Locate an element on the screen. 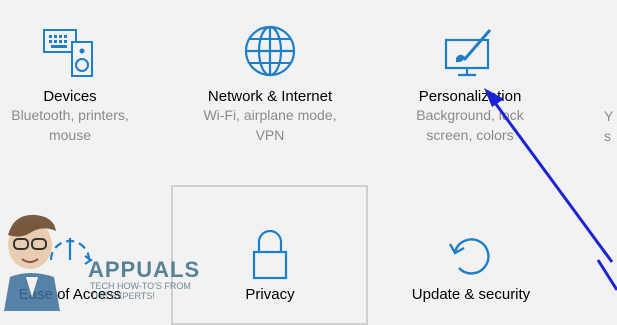 The image size is (617, 325). annotation-arrow is located at coordinates (550, 189).